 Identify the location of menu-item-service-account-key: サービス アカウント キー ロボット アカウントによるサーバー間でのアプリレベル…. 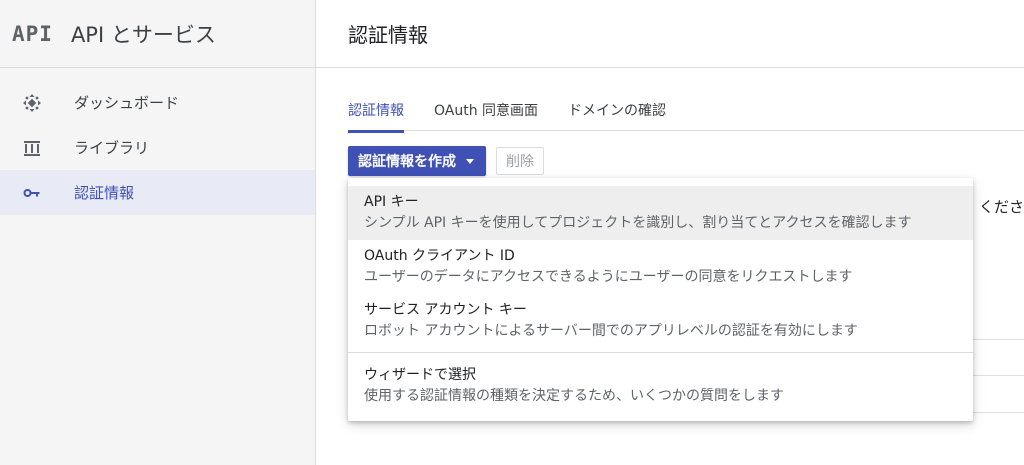
(660, 321).